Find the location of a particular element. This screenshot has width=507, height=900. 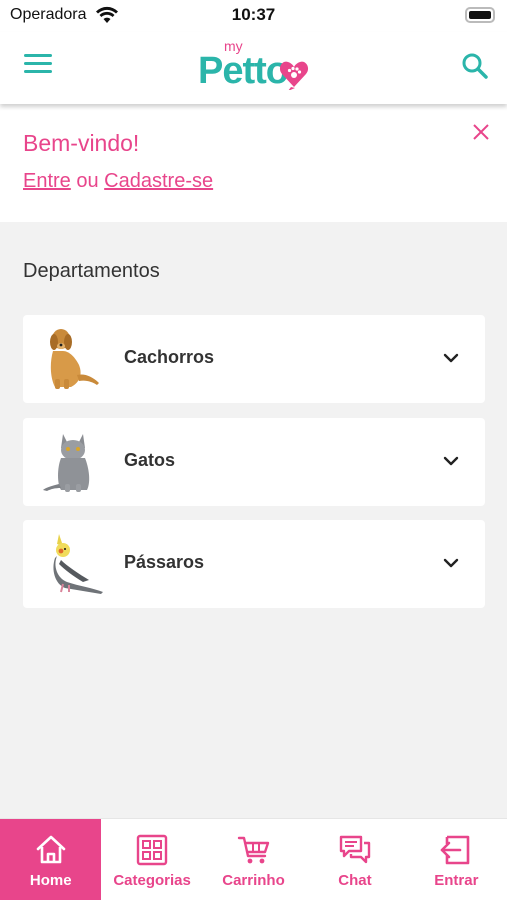

tab-label: Home is located at coordinates (50, 880).